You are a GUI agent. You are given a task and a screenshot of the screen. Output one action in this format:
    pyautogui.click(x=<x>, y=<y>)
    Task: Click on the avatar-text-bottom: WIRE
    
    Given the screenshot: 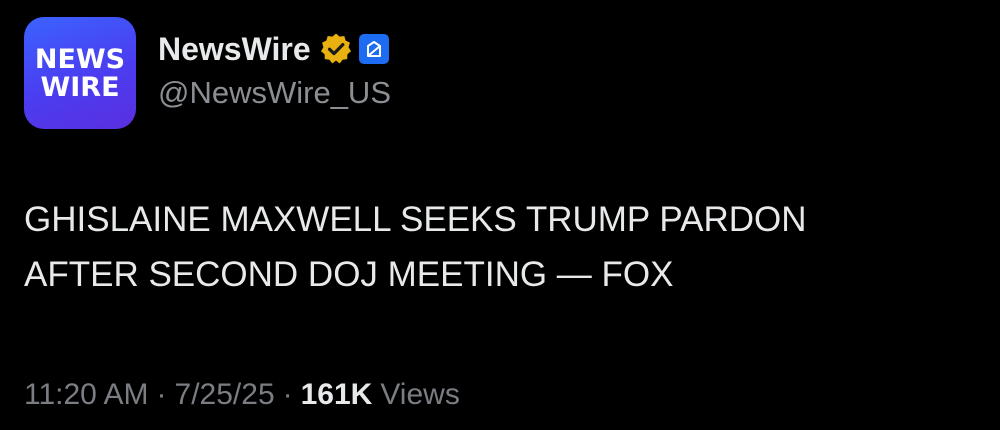 What is the action you would take?
    pyautogui.click(x=80, y=87)
    